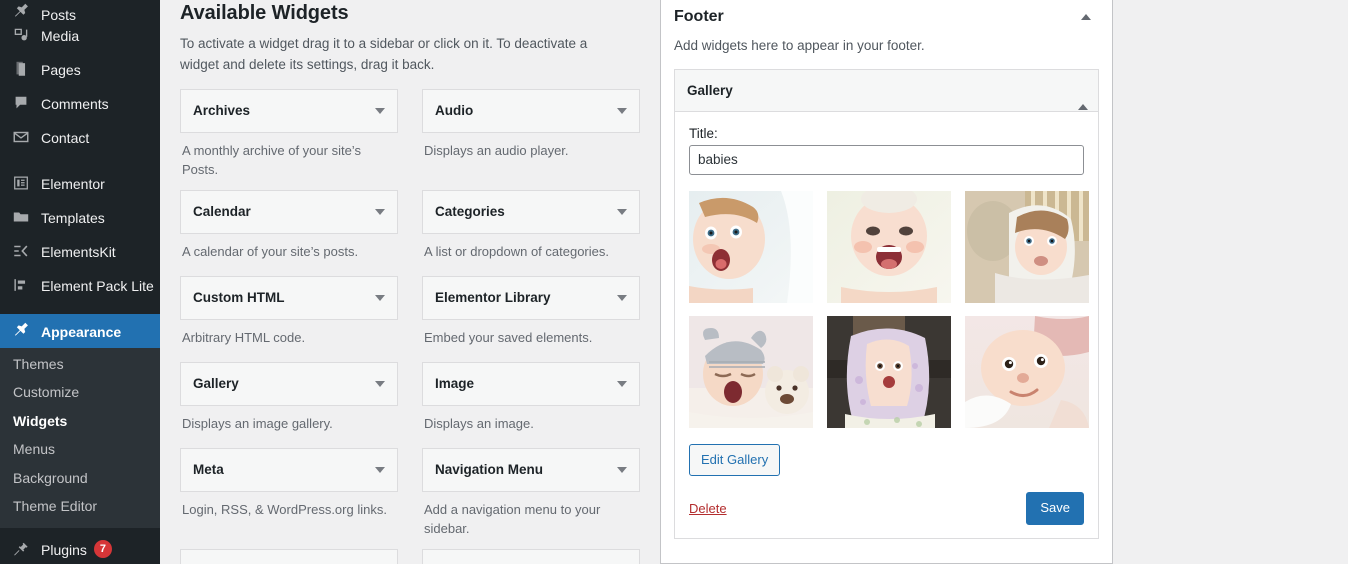  What do you see at coordinates (516, 251) in the screenshot?
I see `widget-description: A list or dropdown of categories.` at bounding box center [516, 251].